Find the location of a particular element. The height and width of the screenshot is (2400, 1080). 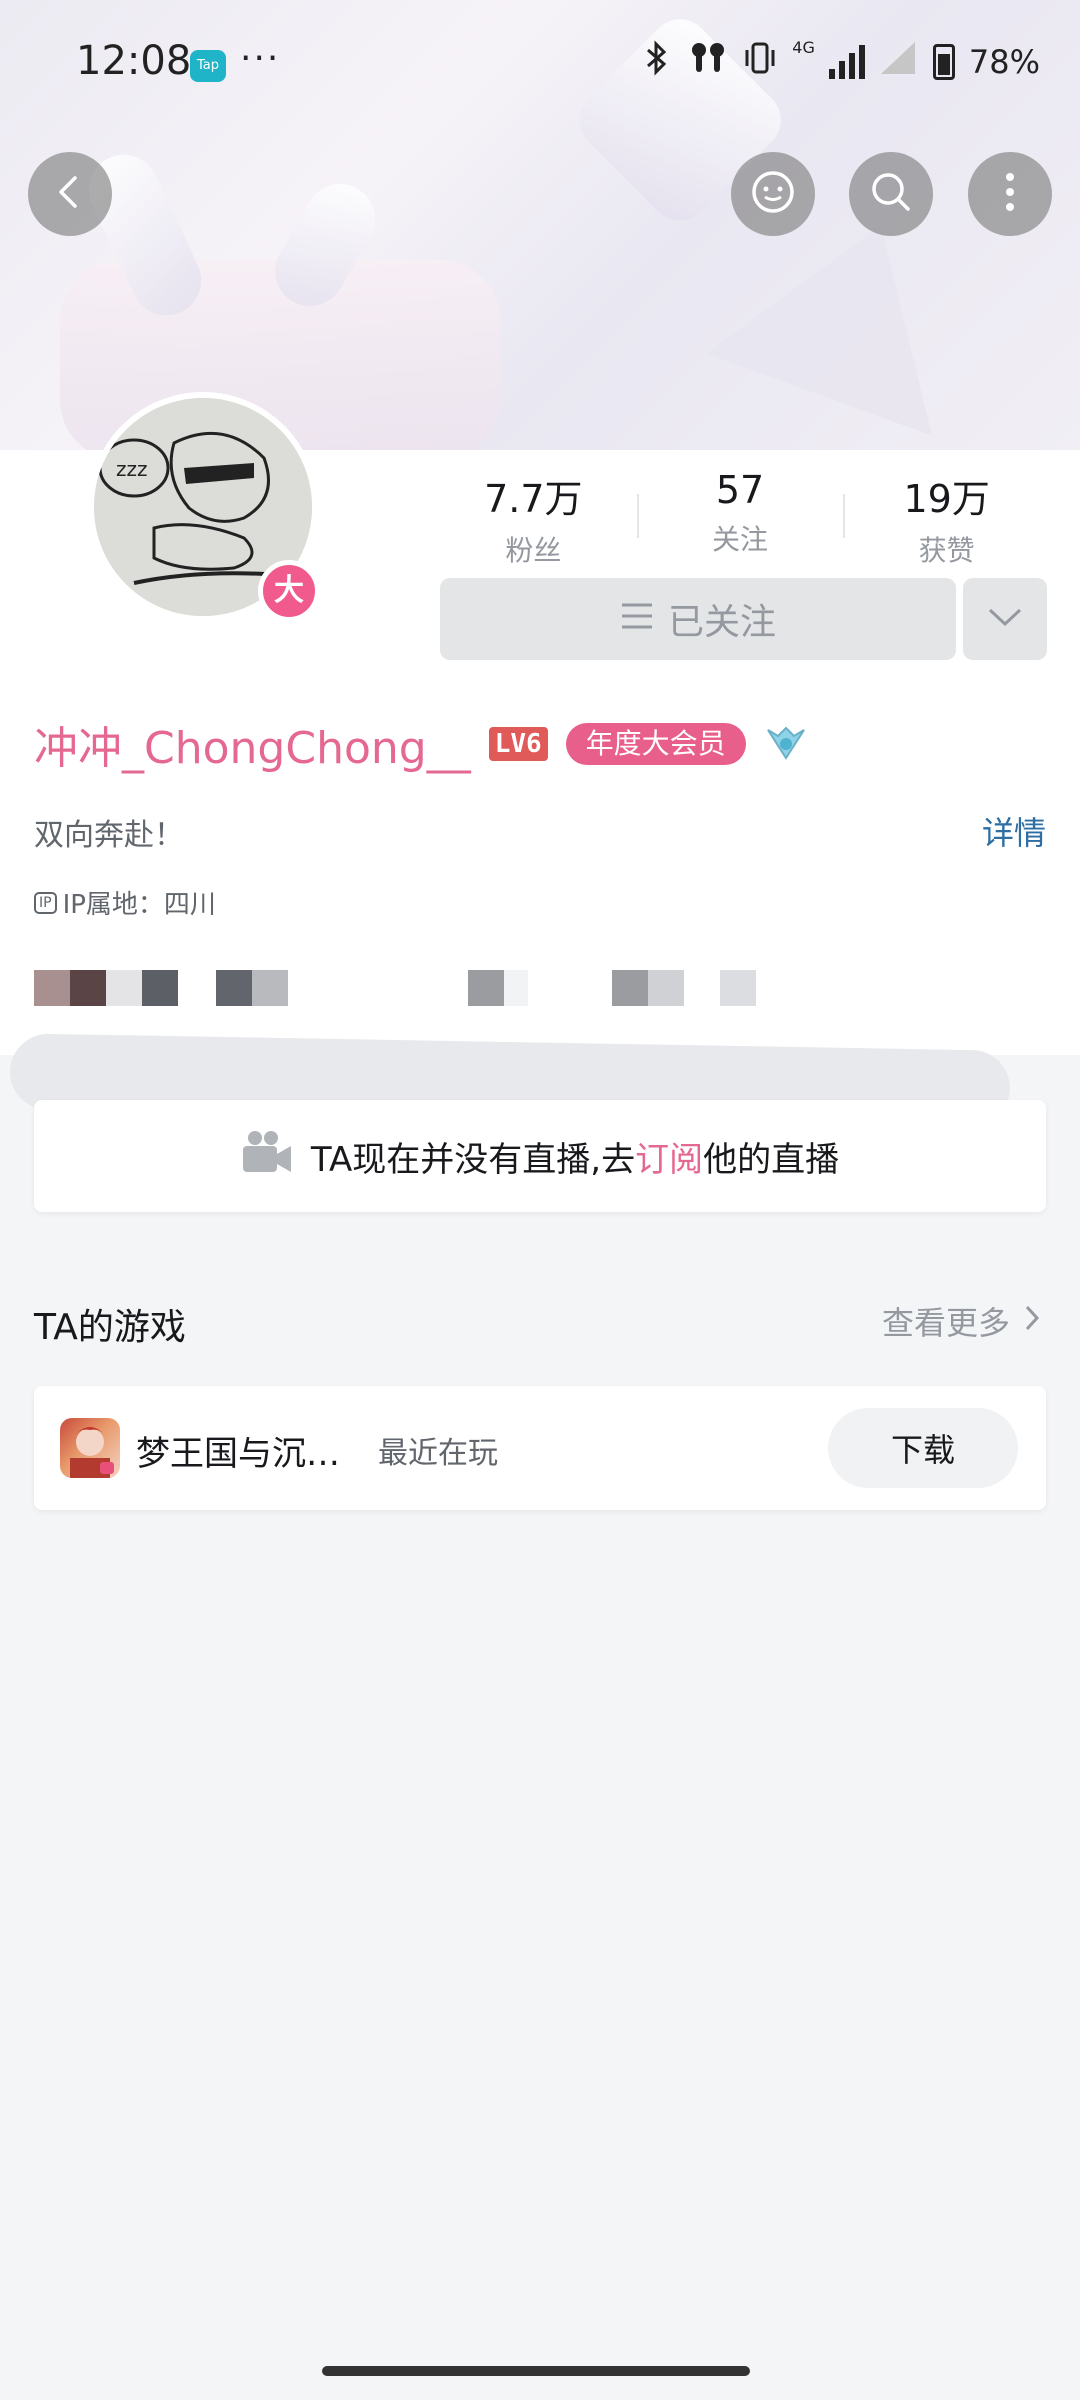

vertical-dots-icon is located at coordinates (1010, 194).